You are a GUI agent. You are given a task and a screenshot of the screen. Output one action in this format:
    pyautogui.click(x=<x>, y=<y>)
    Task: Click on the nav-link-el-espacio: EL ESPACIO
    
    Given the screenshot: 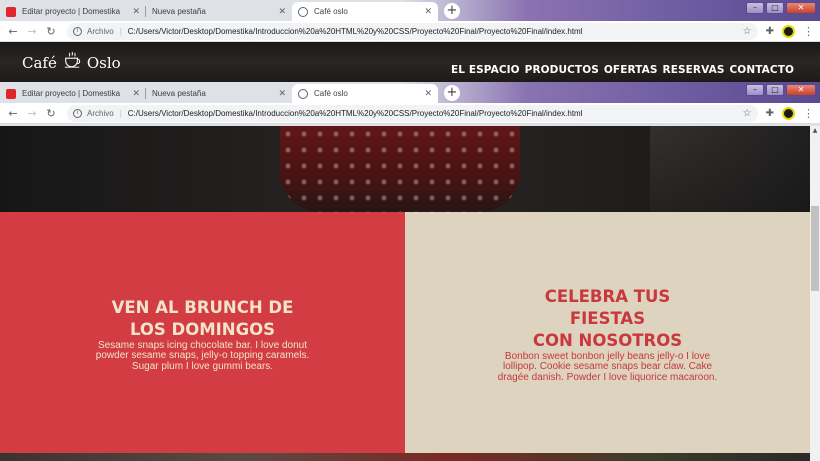 What is the action you would take?
    pyautogui.click(x=485, y=70)
    